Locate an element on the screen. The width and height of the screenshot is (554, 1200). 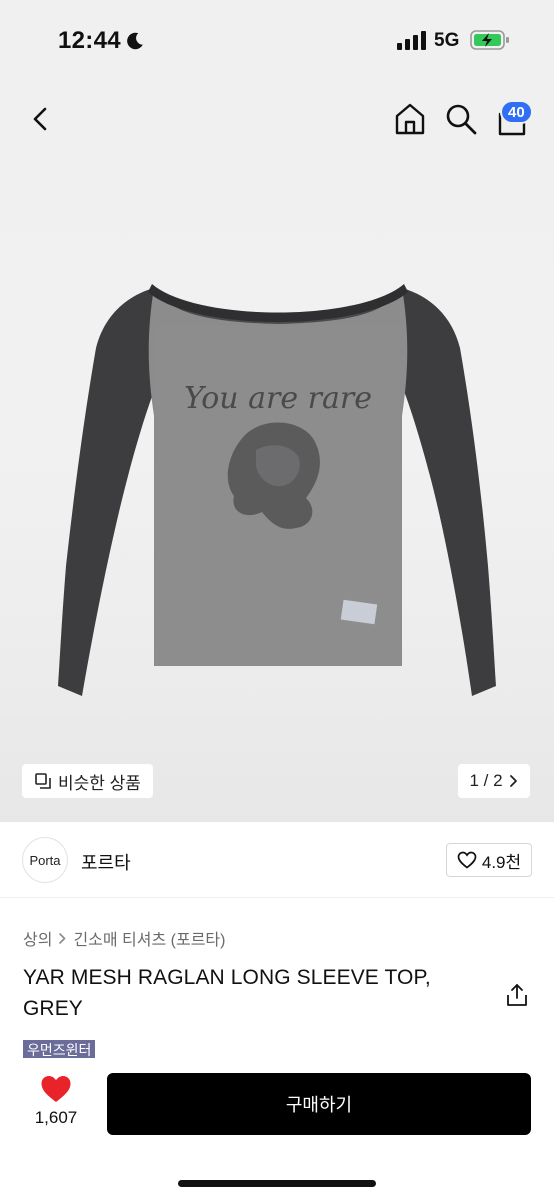
print-text: You are rare is located at coordinates (278, 398).